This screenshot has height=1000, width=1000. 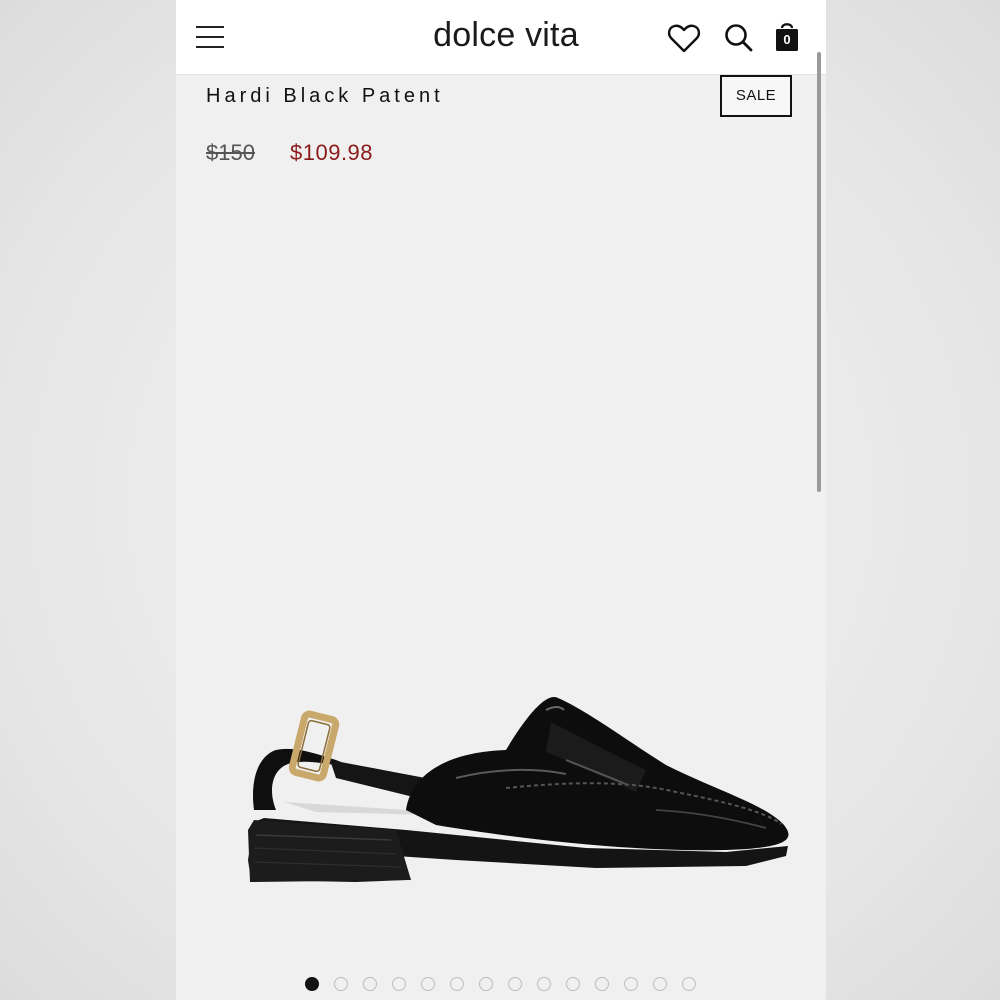 What do you see at coordinates (819, 272) in the screenshot?
I see `scrollbar` at bounding box center [819, 272].